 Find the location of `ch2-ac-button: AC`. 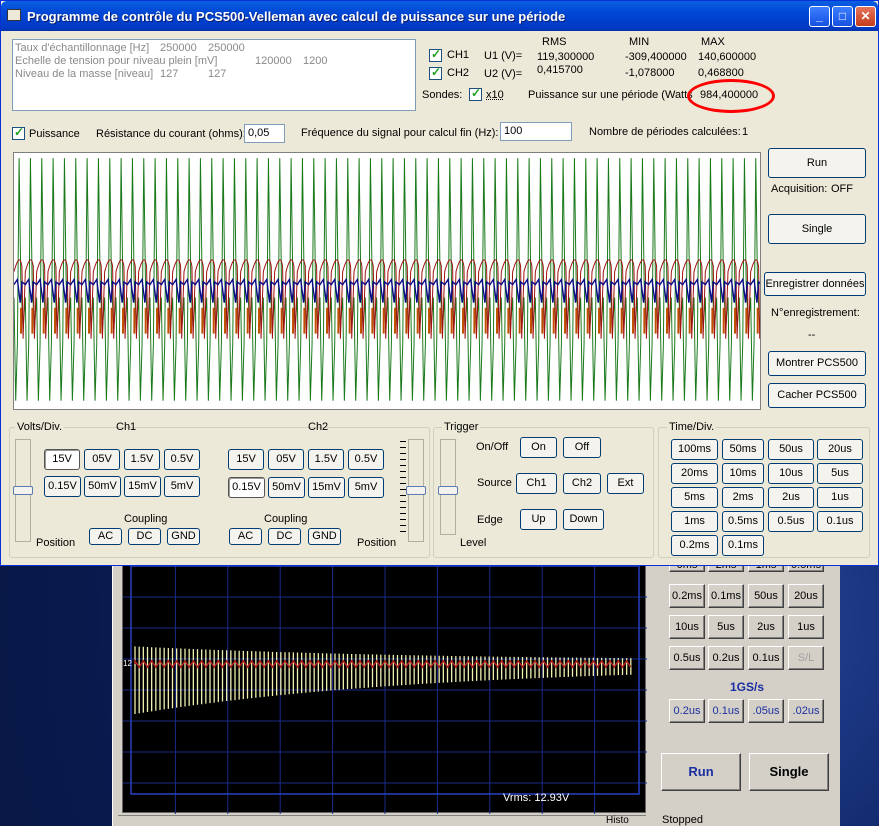

ch2-ac-button: AC is located at coordinates (245, 536).